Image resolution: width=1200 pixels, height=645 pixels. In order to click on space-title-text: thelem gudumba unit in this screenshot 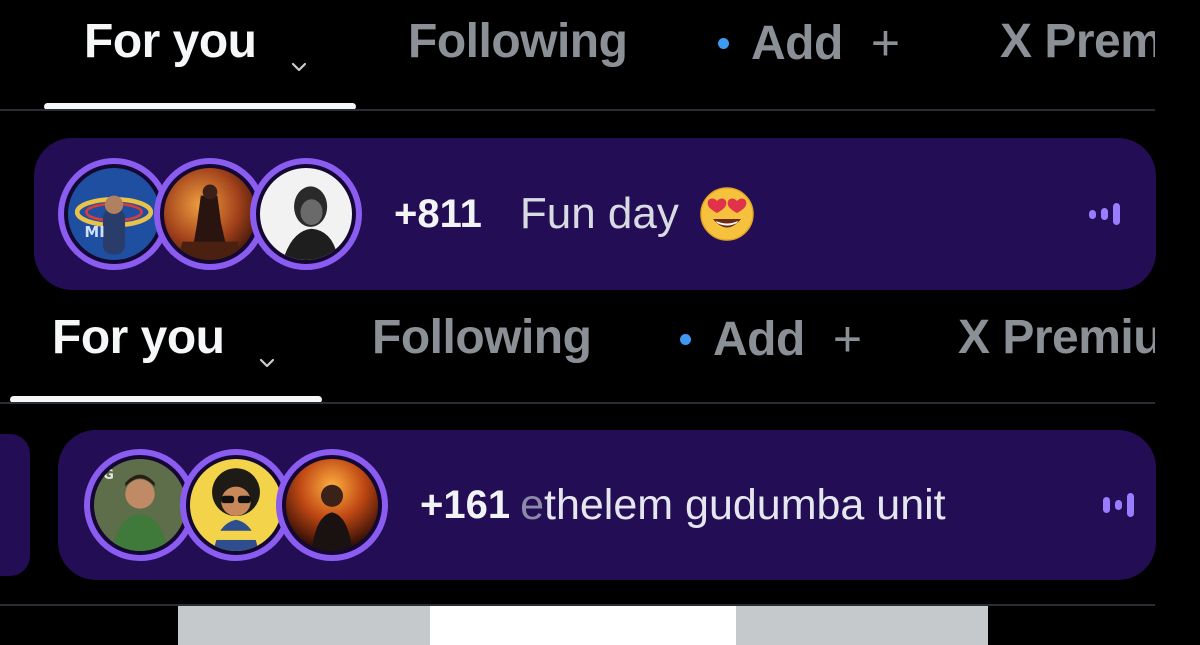, I will do `click(745, 504)`.